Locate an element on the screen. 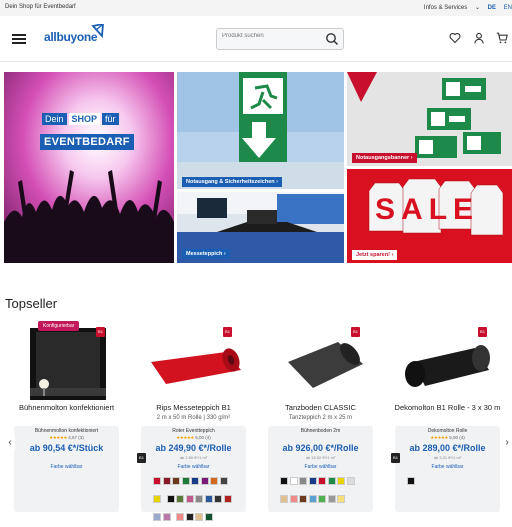 The image size is (512, 527). tagline: Dein Shop für Eventbedarf is located at coordinates (40, 7).